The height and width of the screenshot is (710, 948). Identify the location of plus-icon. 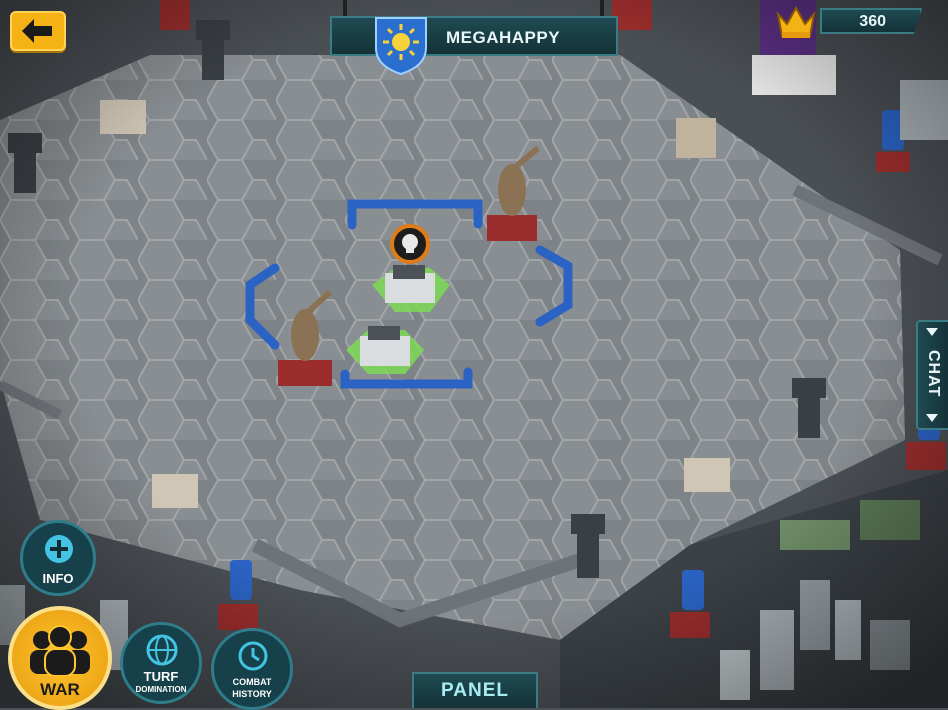
(59, 549).